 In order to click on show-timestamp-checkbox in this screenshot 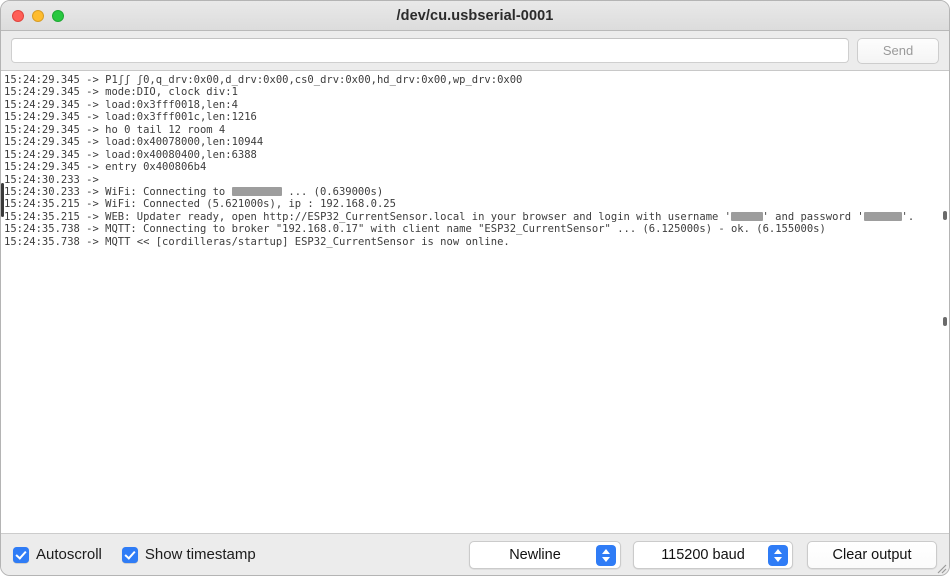, I will do `click(129, 554)`.